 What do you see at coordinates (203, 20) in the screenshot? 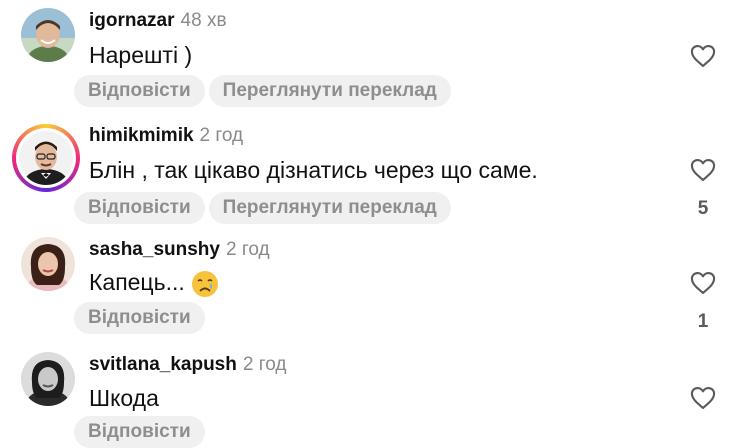
I see `timestamp: 48 хв` at bounding box center [203, 20].